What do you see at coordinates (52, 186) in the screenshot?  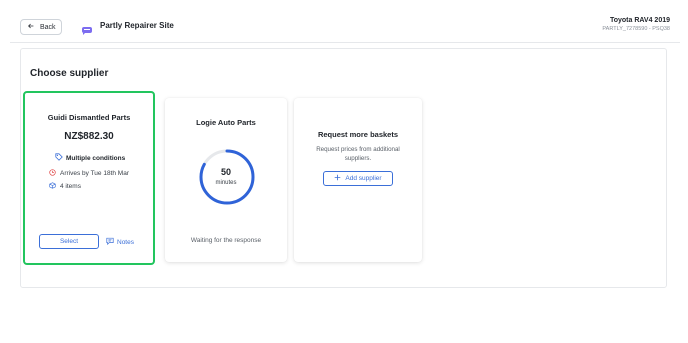 I see `box-icon` at bounding box center [52, 186].